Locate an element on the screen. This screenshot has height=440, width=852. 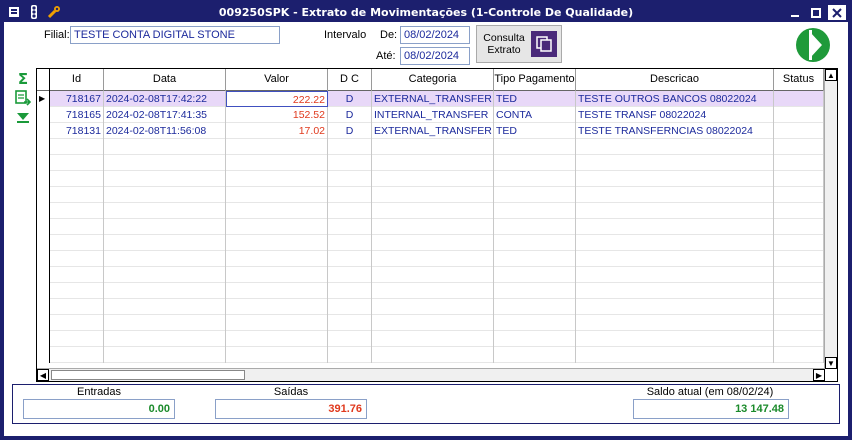
filial-field: TESTE CONTA DIGITAL STONE is located at coordinates (175, 35).